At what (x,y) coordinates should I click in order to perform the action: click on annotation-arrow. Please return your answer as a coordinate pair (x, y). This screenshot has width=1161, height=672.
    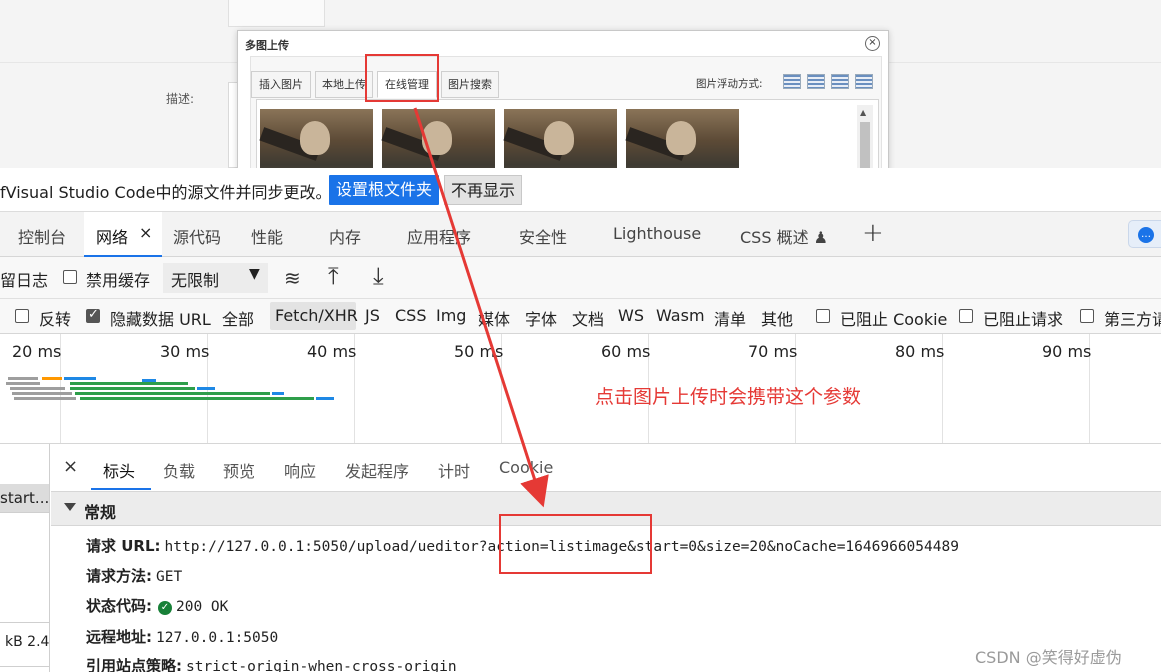
    Looking at the image, I should click on (481, 307).